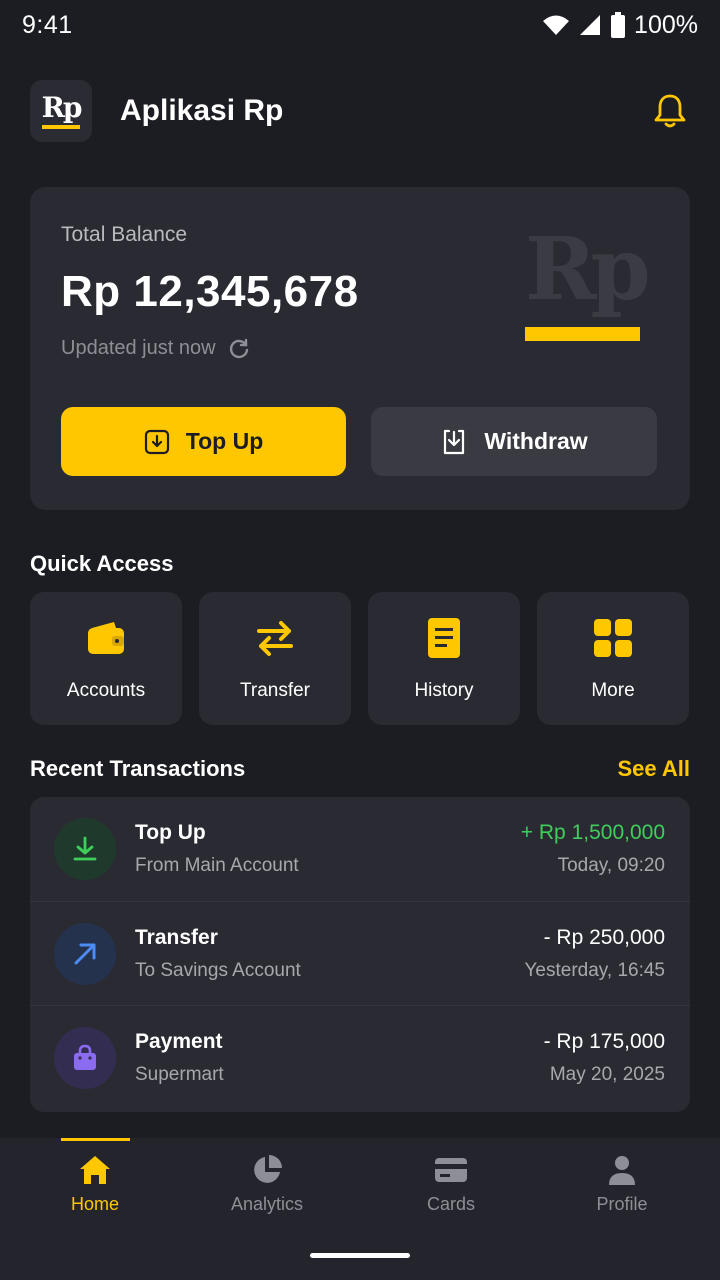  Describe the element at coordinates (124, 234) in the screenshot. I see `balance-label: Total Balance` at that location.